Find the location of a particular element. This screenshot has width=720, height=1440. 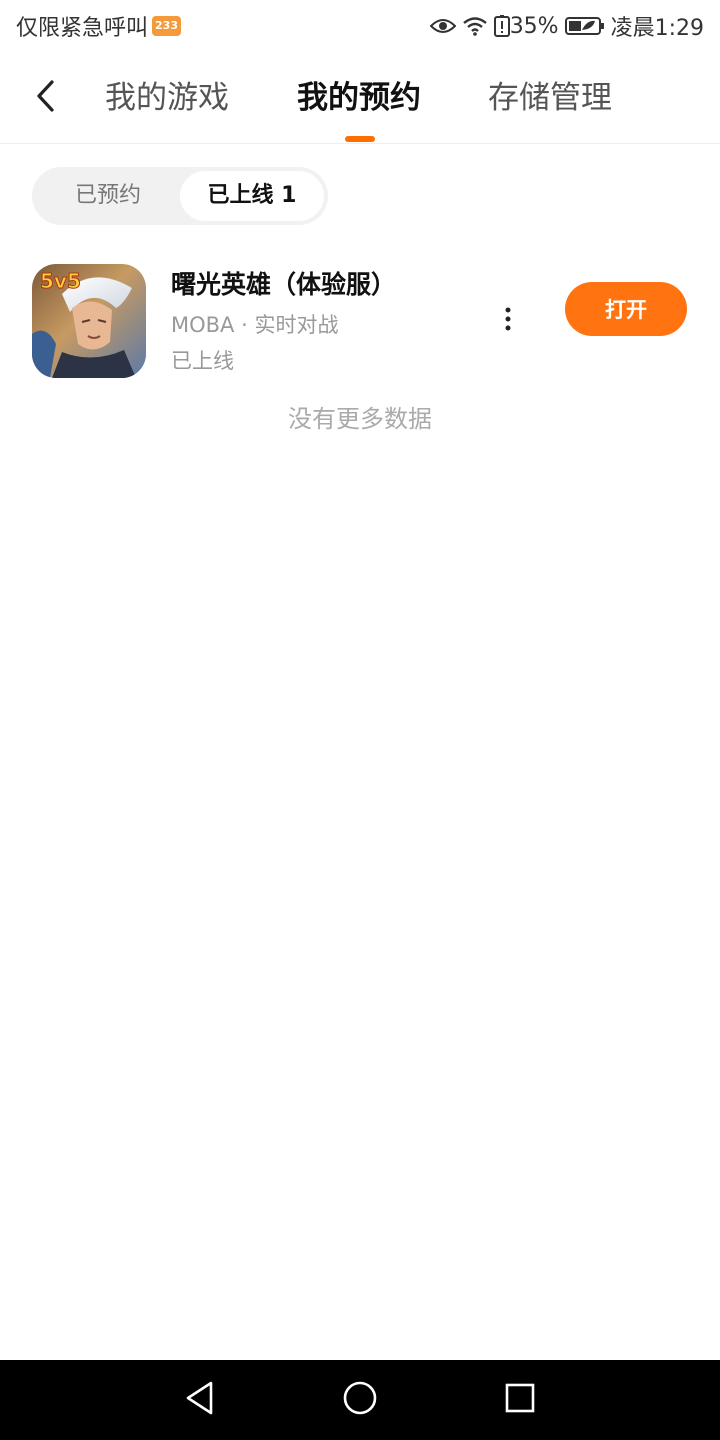

circle-home-icon is located at coordinates (360, 1400).